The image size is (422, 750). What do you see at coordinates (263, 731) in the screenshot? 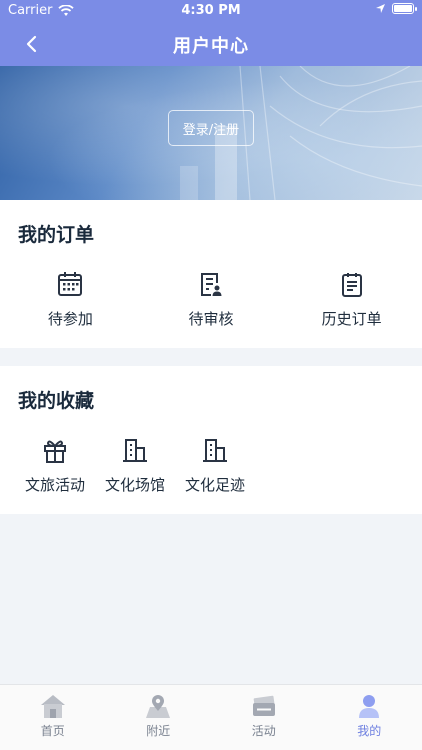
I see `tab-label: 活动` at bounding box center [263, 731].